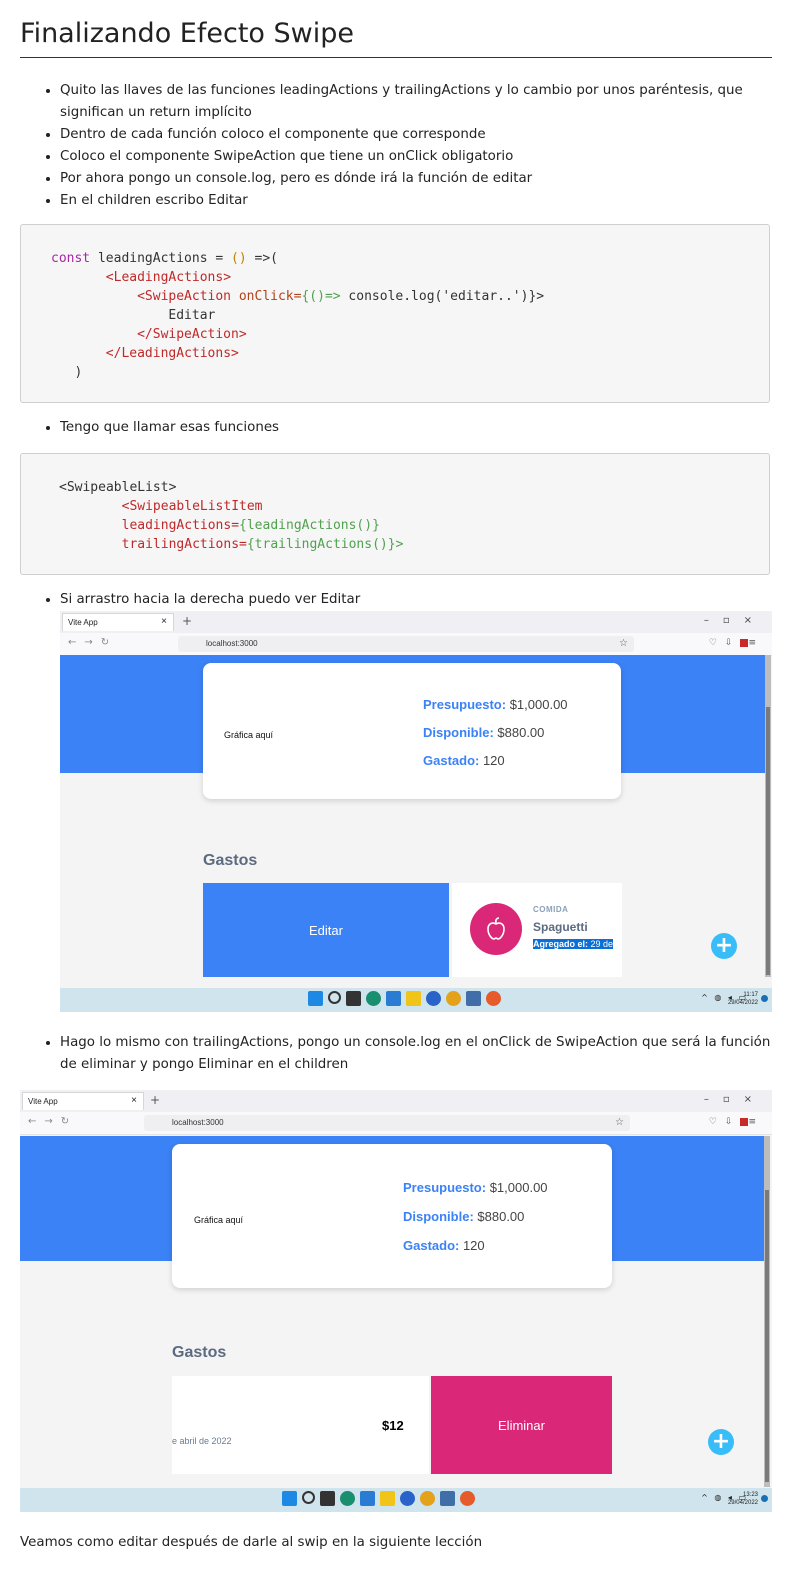 This screenshot has width=800, height=1583. What do you see at coordinates (551, 909) in the screenshot?
I see `expense-category: COMIDA` at bounding box center [551, 909].